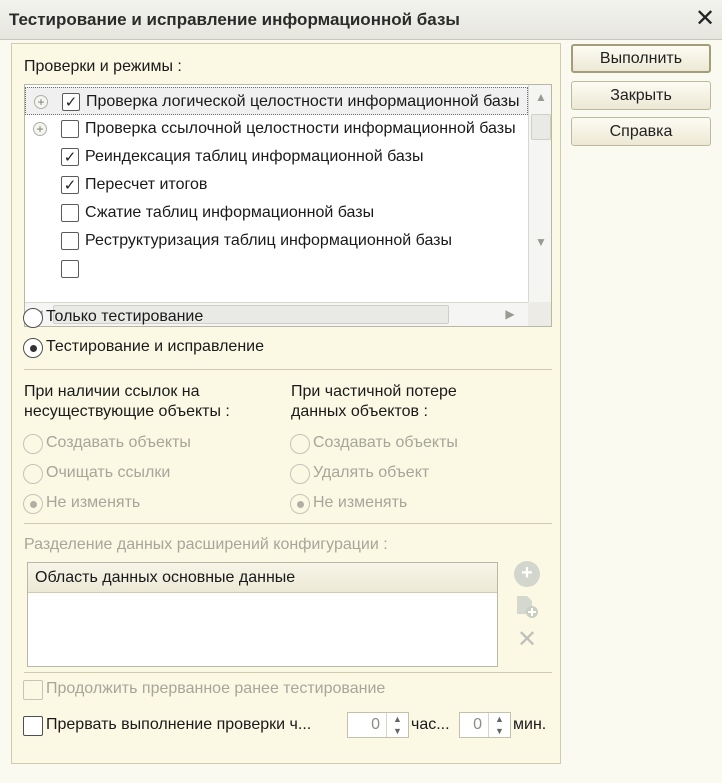 The width and height of the screenshot is (722, 783). I want to click on close-icon: ✕, so click(705, 18).